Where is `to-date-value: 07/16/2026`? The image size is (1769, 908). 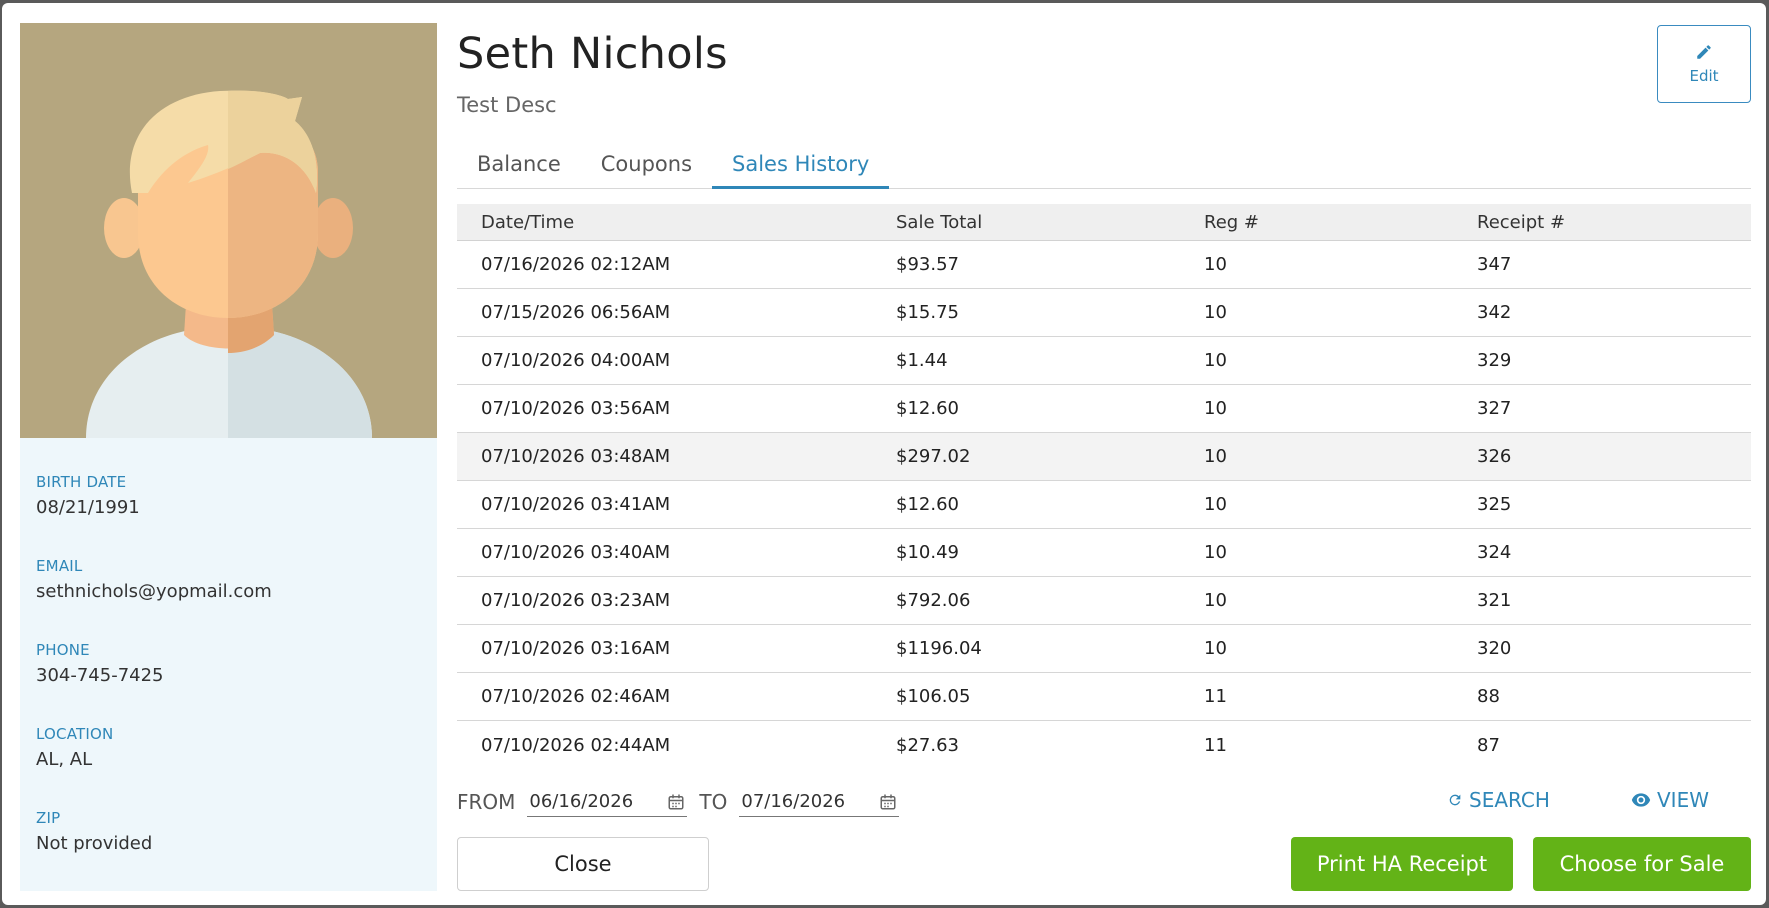
to-date-value: 07/16/2026 is located at coordinates (793, 801).